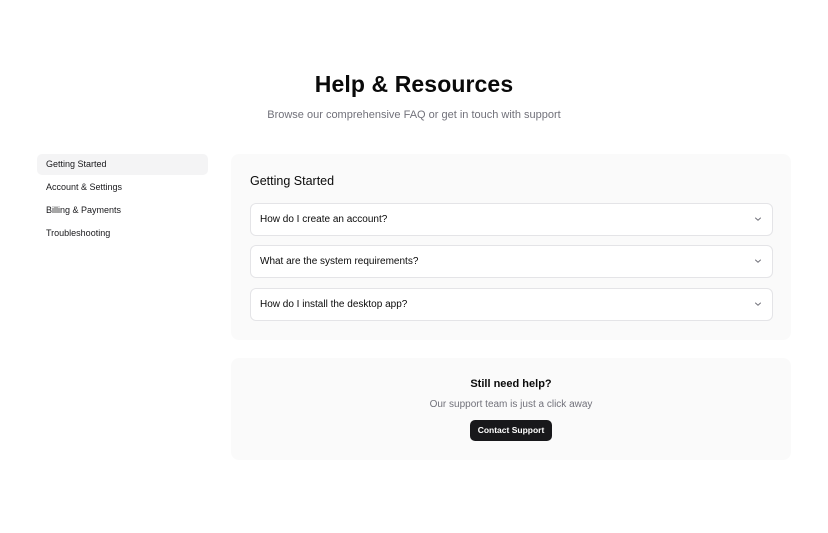 Image resolution: width=828 pixels, height=533 pixels. Describe the element at coordinates (292, 181) in the screenshot. I see `faq-heading: Getting Started` at that location.